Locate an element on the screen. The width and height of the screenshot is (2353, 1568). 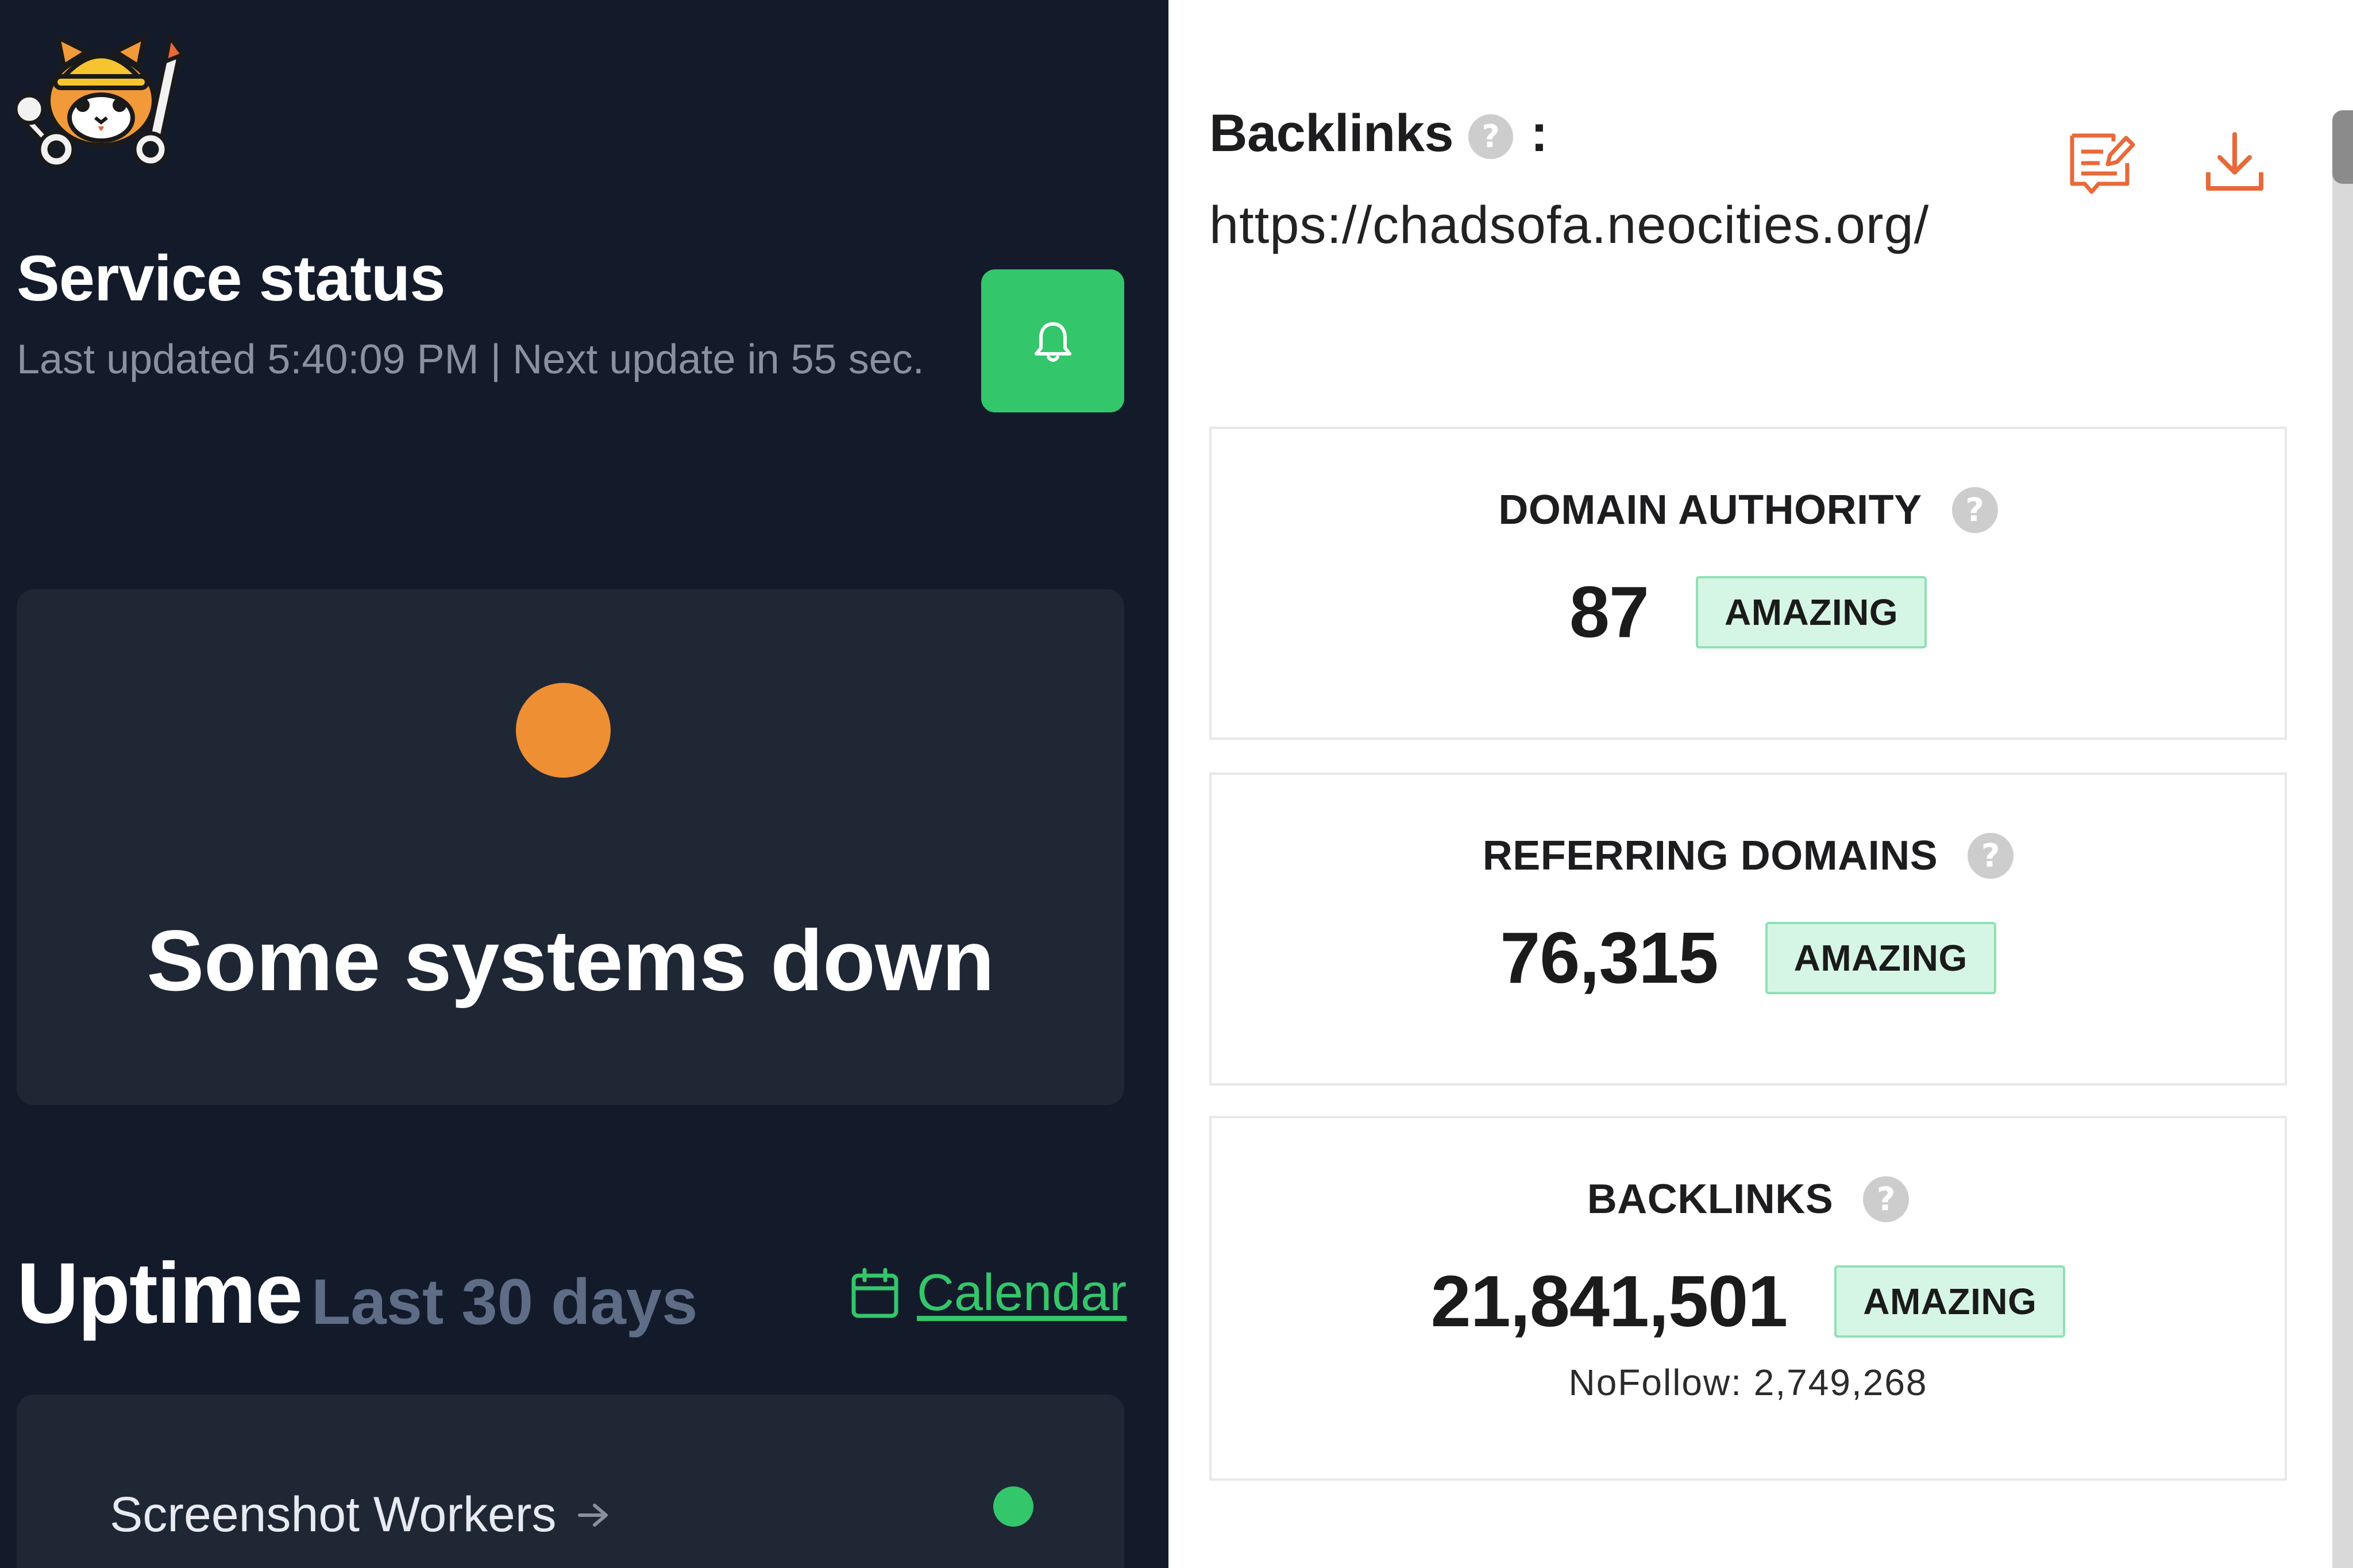
uptime-service-card: Screenshot Workers is located at coordinates (570, 1481).